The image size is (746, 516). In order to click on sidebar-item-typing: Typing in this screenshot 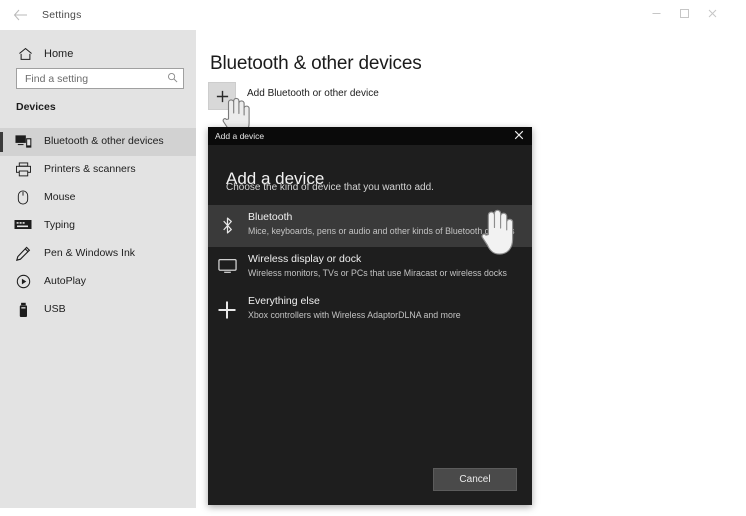, I will do `click(98, 226)`.